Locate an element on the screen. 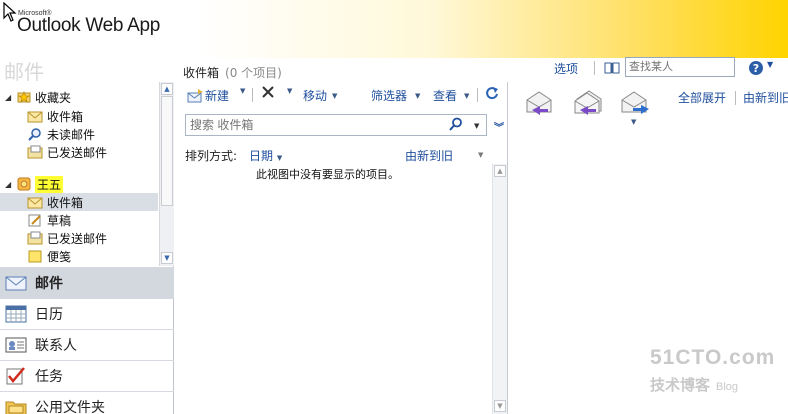  nav-item-tasks: 任务 is located at coordinates (87, 375).